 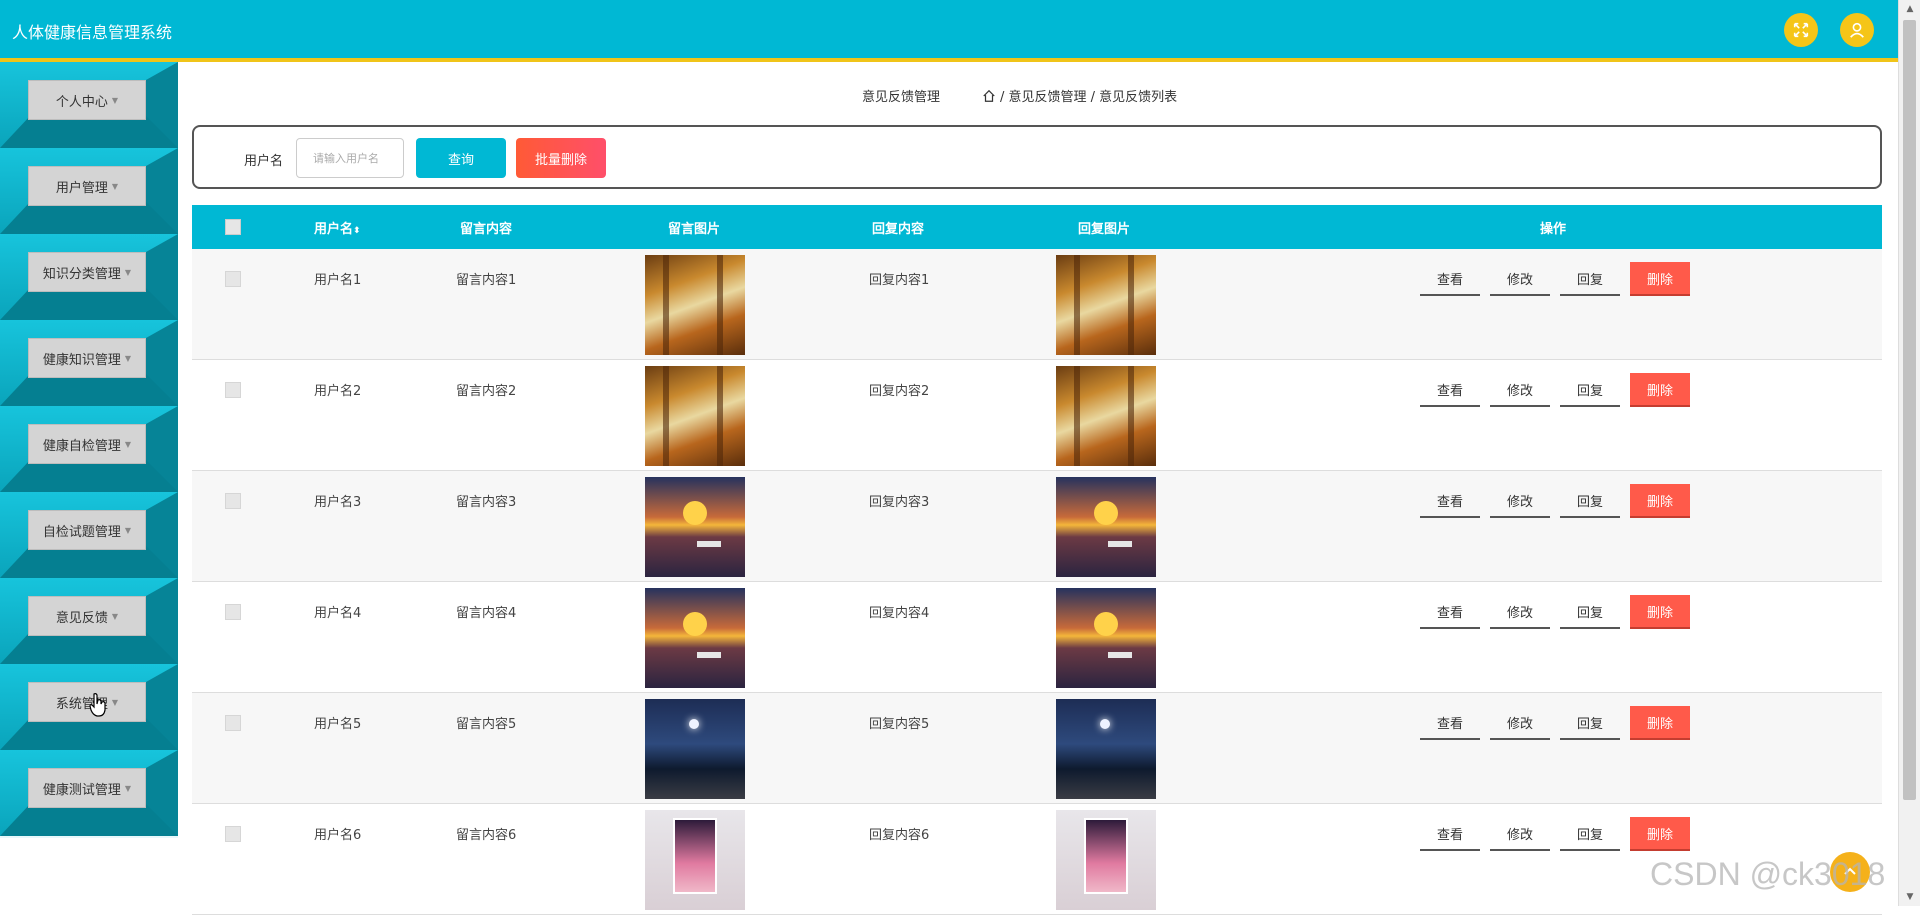 What do you see at coordinates (338, 502) in the screenshot?
I see `cell-username: 用户名3` at bounding box center [338, 502].